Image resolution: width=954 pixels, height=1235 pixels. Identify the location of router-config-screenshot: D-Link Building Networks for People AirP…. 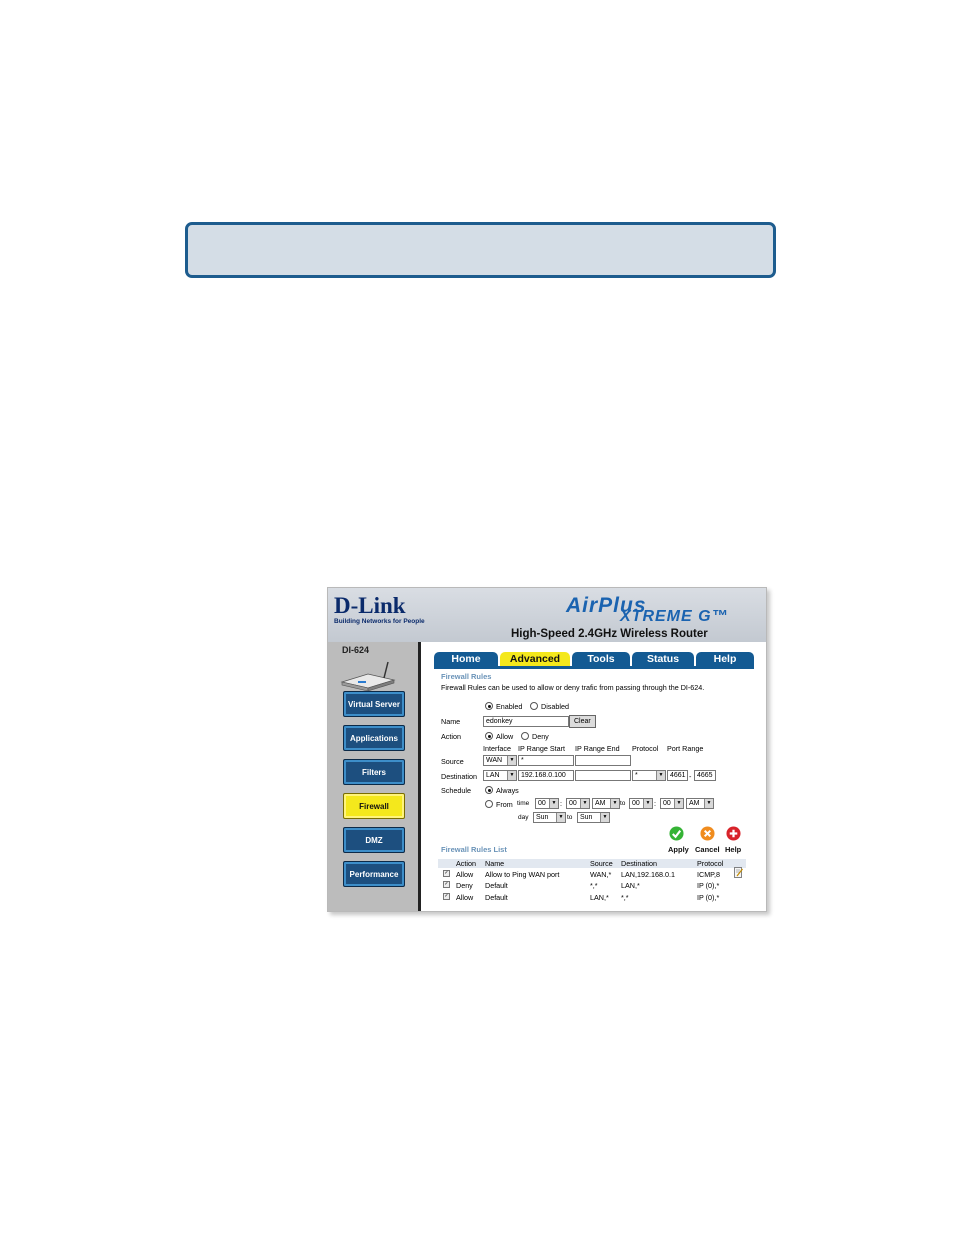
(547, 749).